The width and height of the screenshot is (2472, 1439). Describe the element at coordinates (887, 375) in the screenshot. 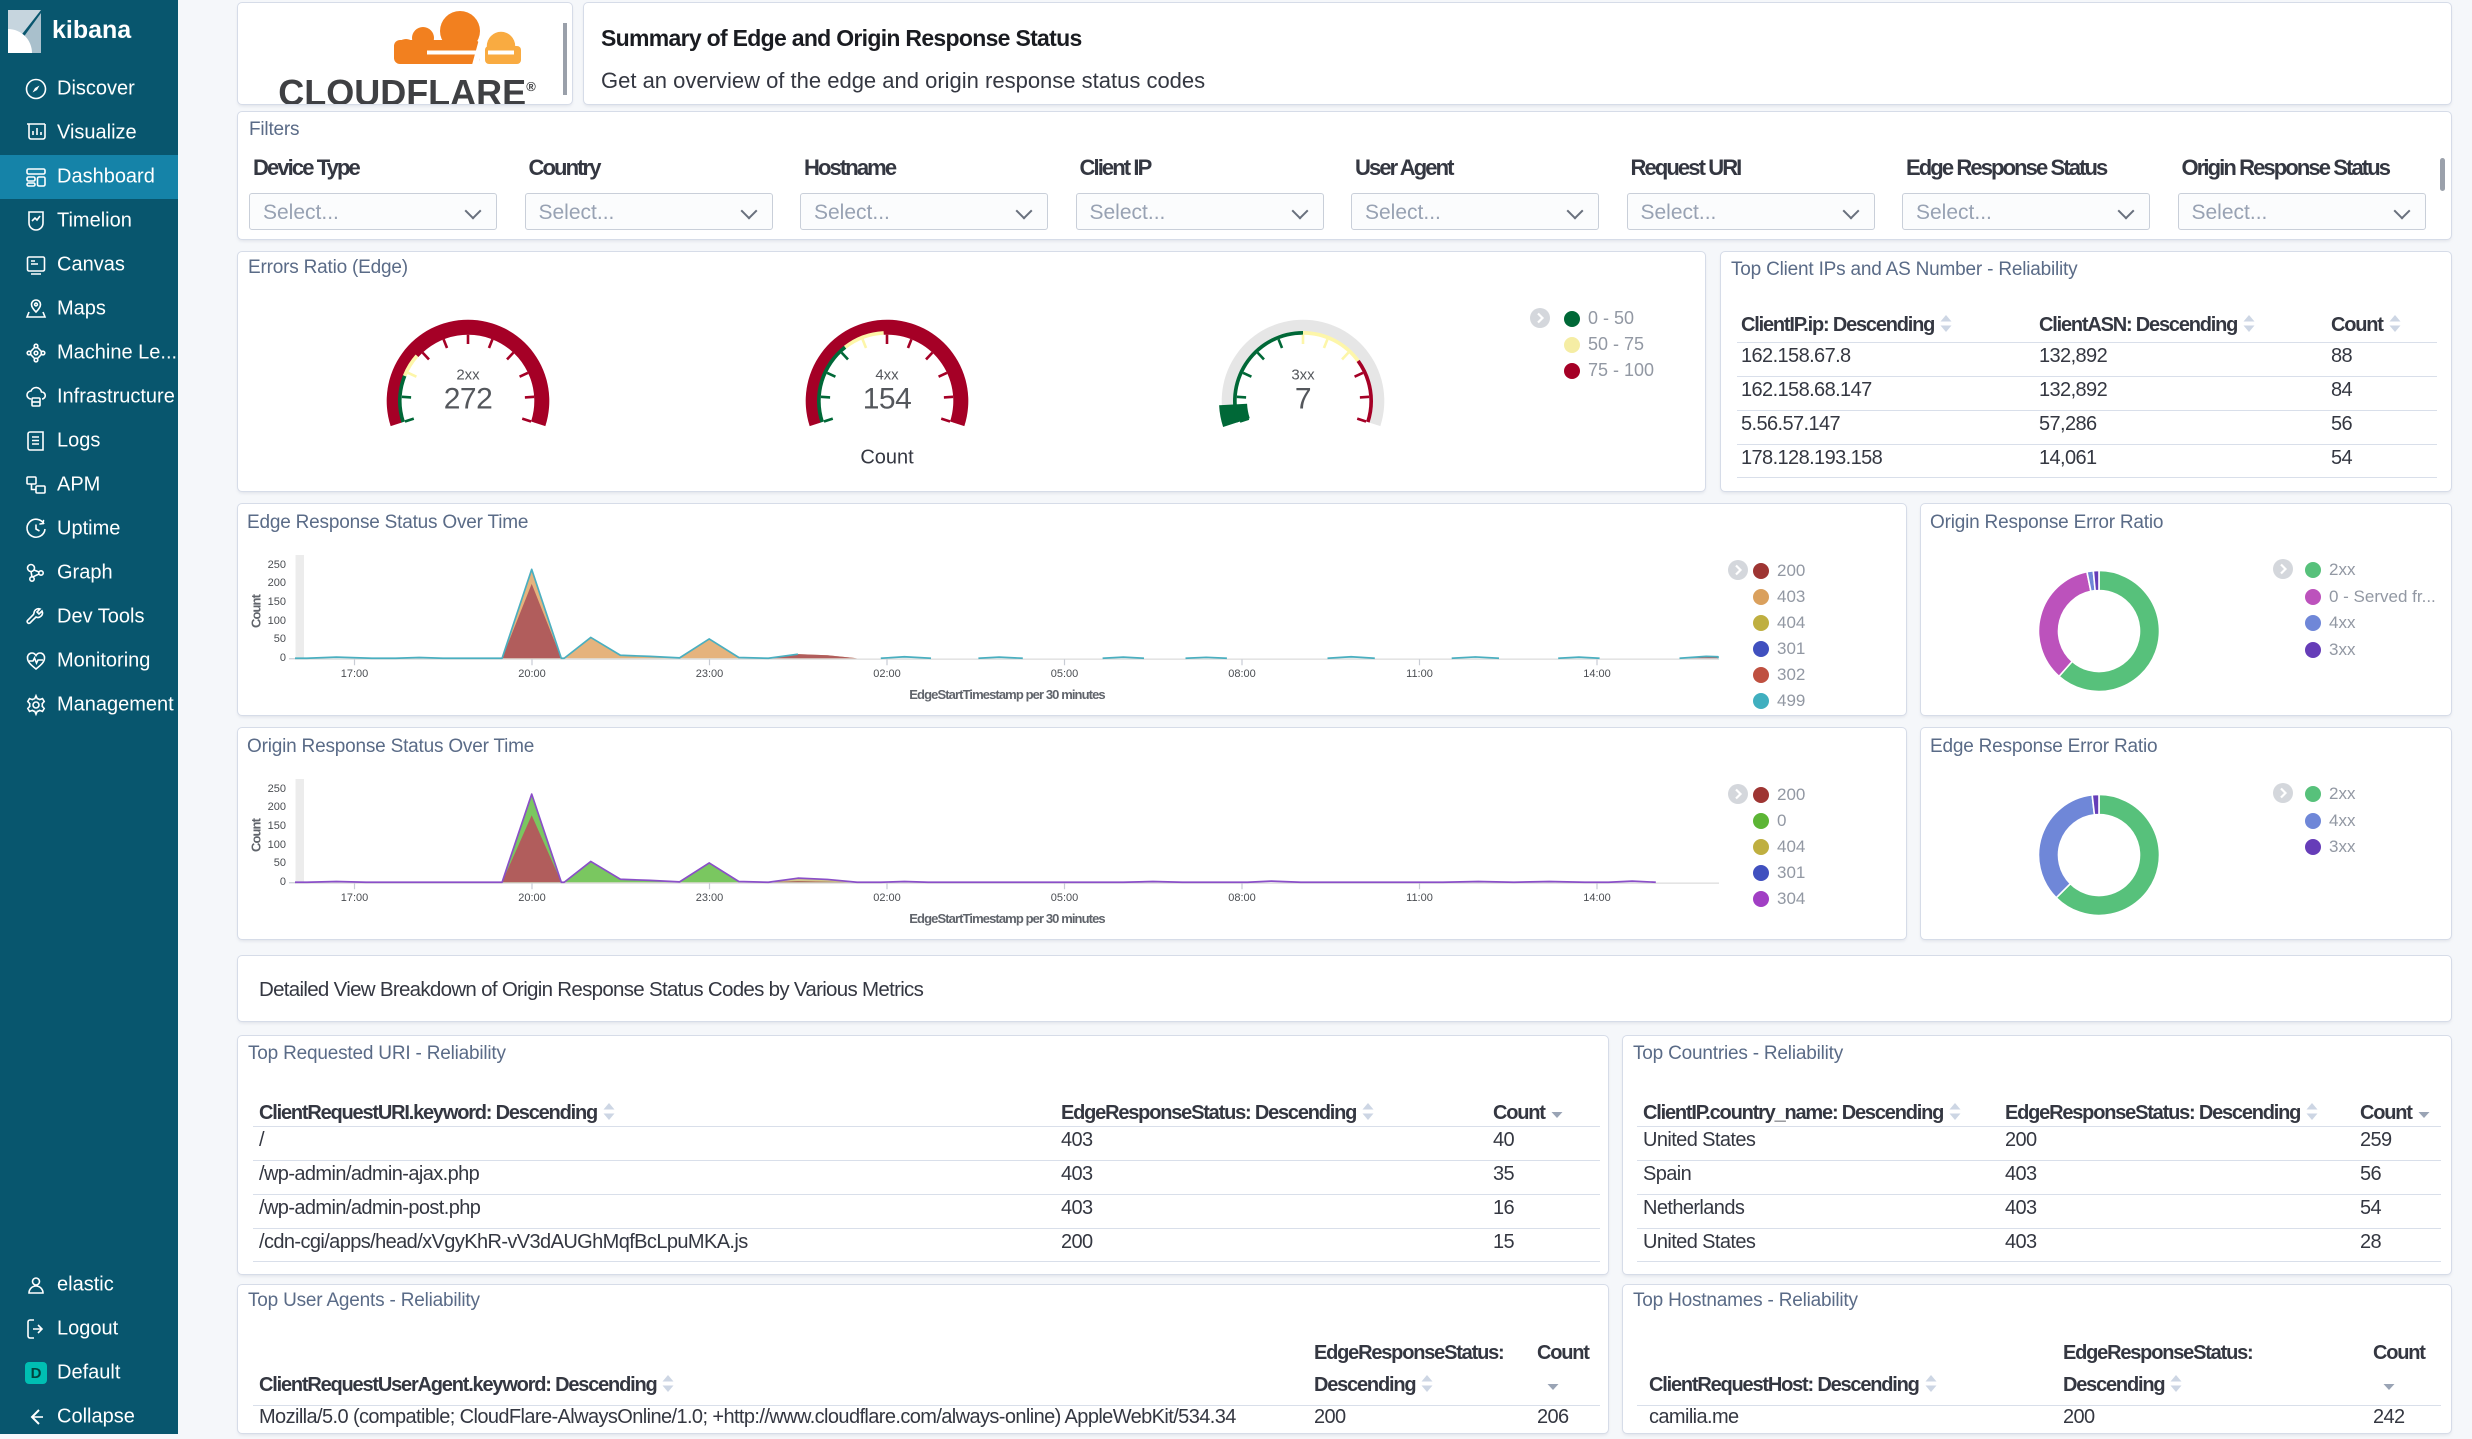

I see `svg-text: 4xx` at that location.